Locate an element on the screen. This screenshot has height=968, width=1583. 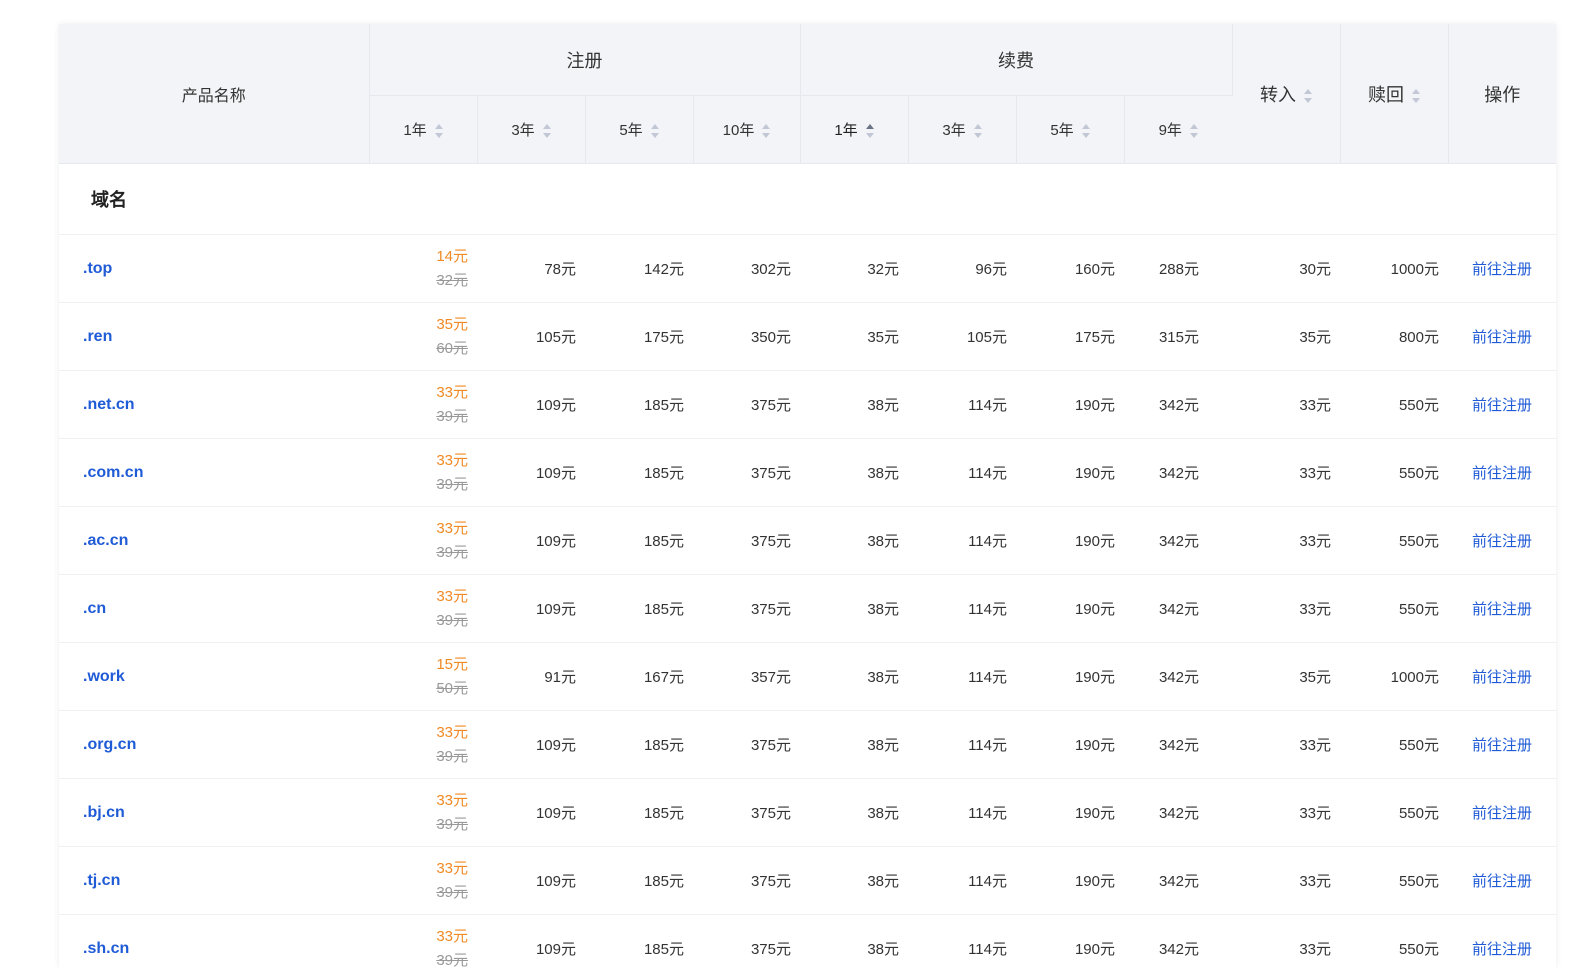
header-register-5y: 5年 is located at coordinates (639, 129).